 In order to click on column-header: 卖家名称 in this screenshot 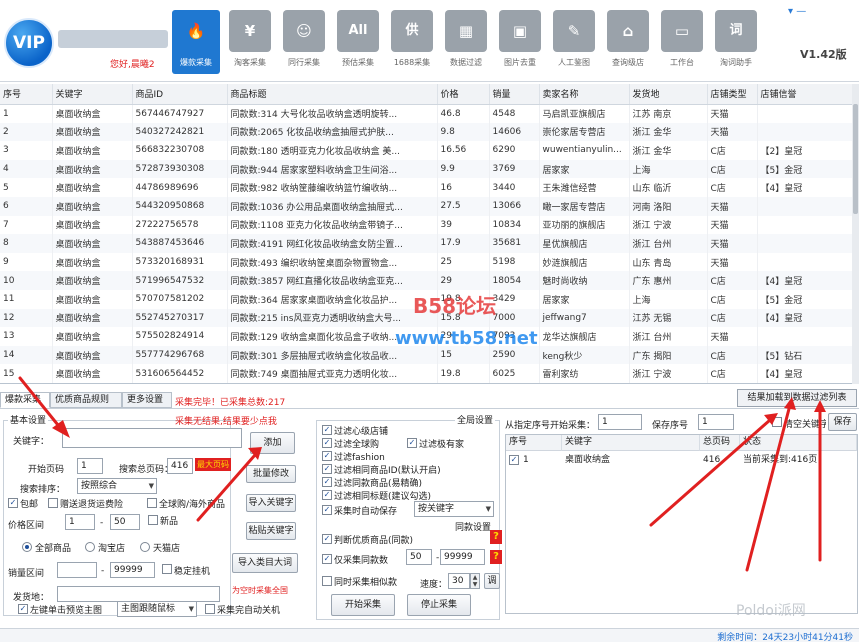, I will do `click(584, 94)`.